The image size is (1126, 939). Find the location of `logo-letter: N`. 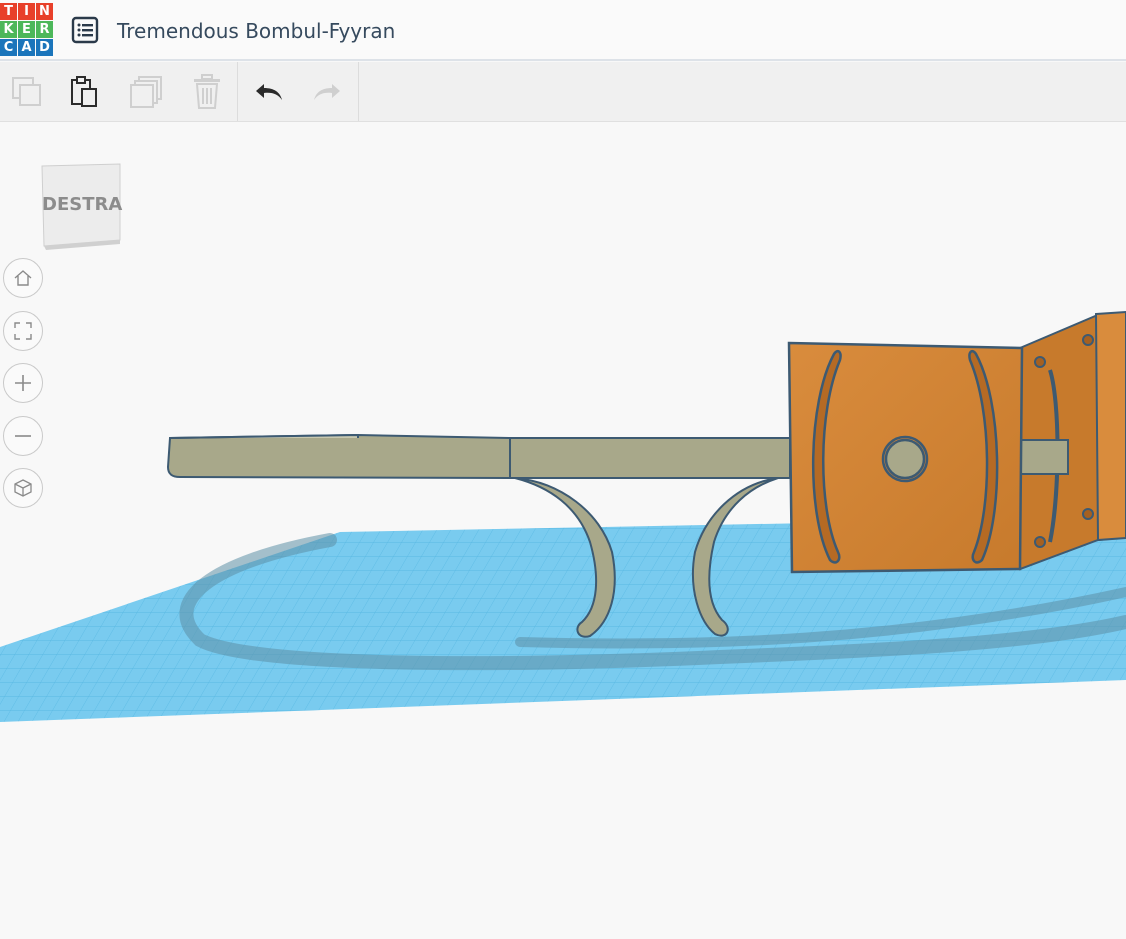

logo-letter: N is located at coordinates (44, 11).